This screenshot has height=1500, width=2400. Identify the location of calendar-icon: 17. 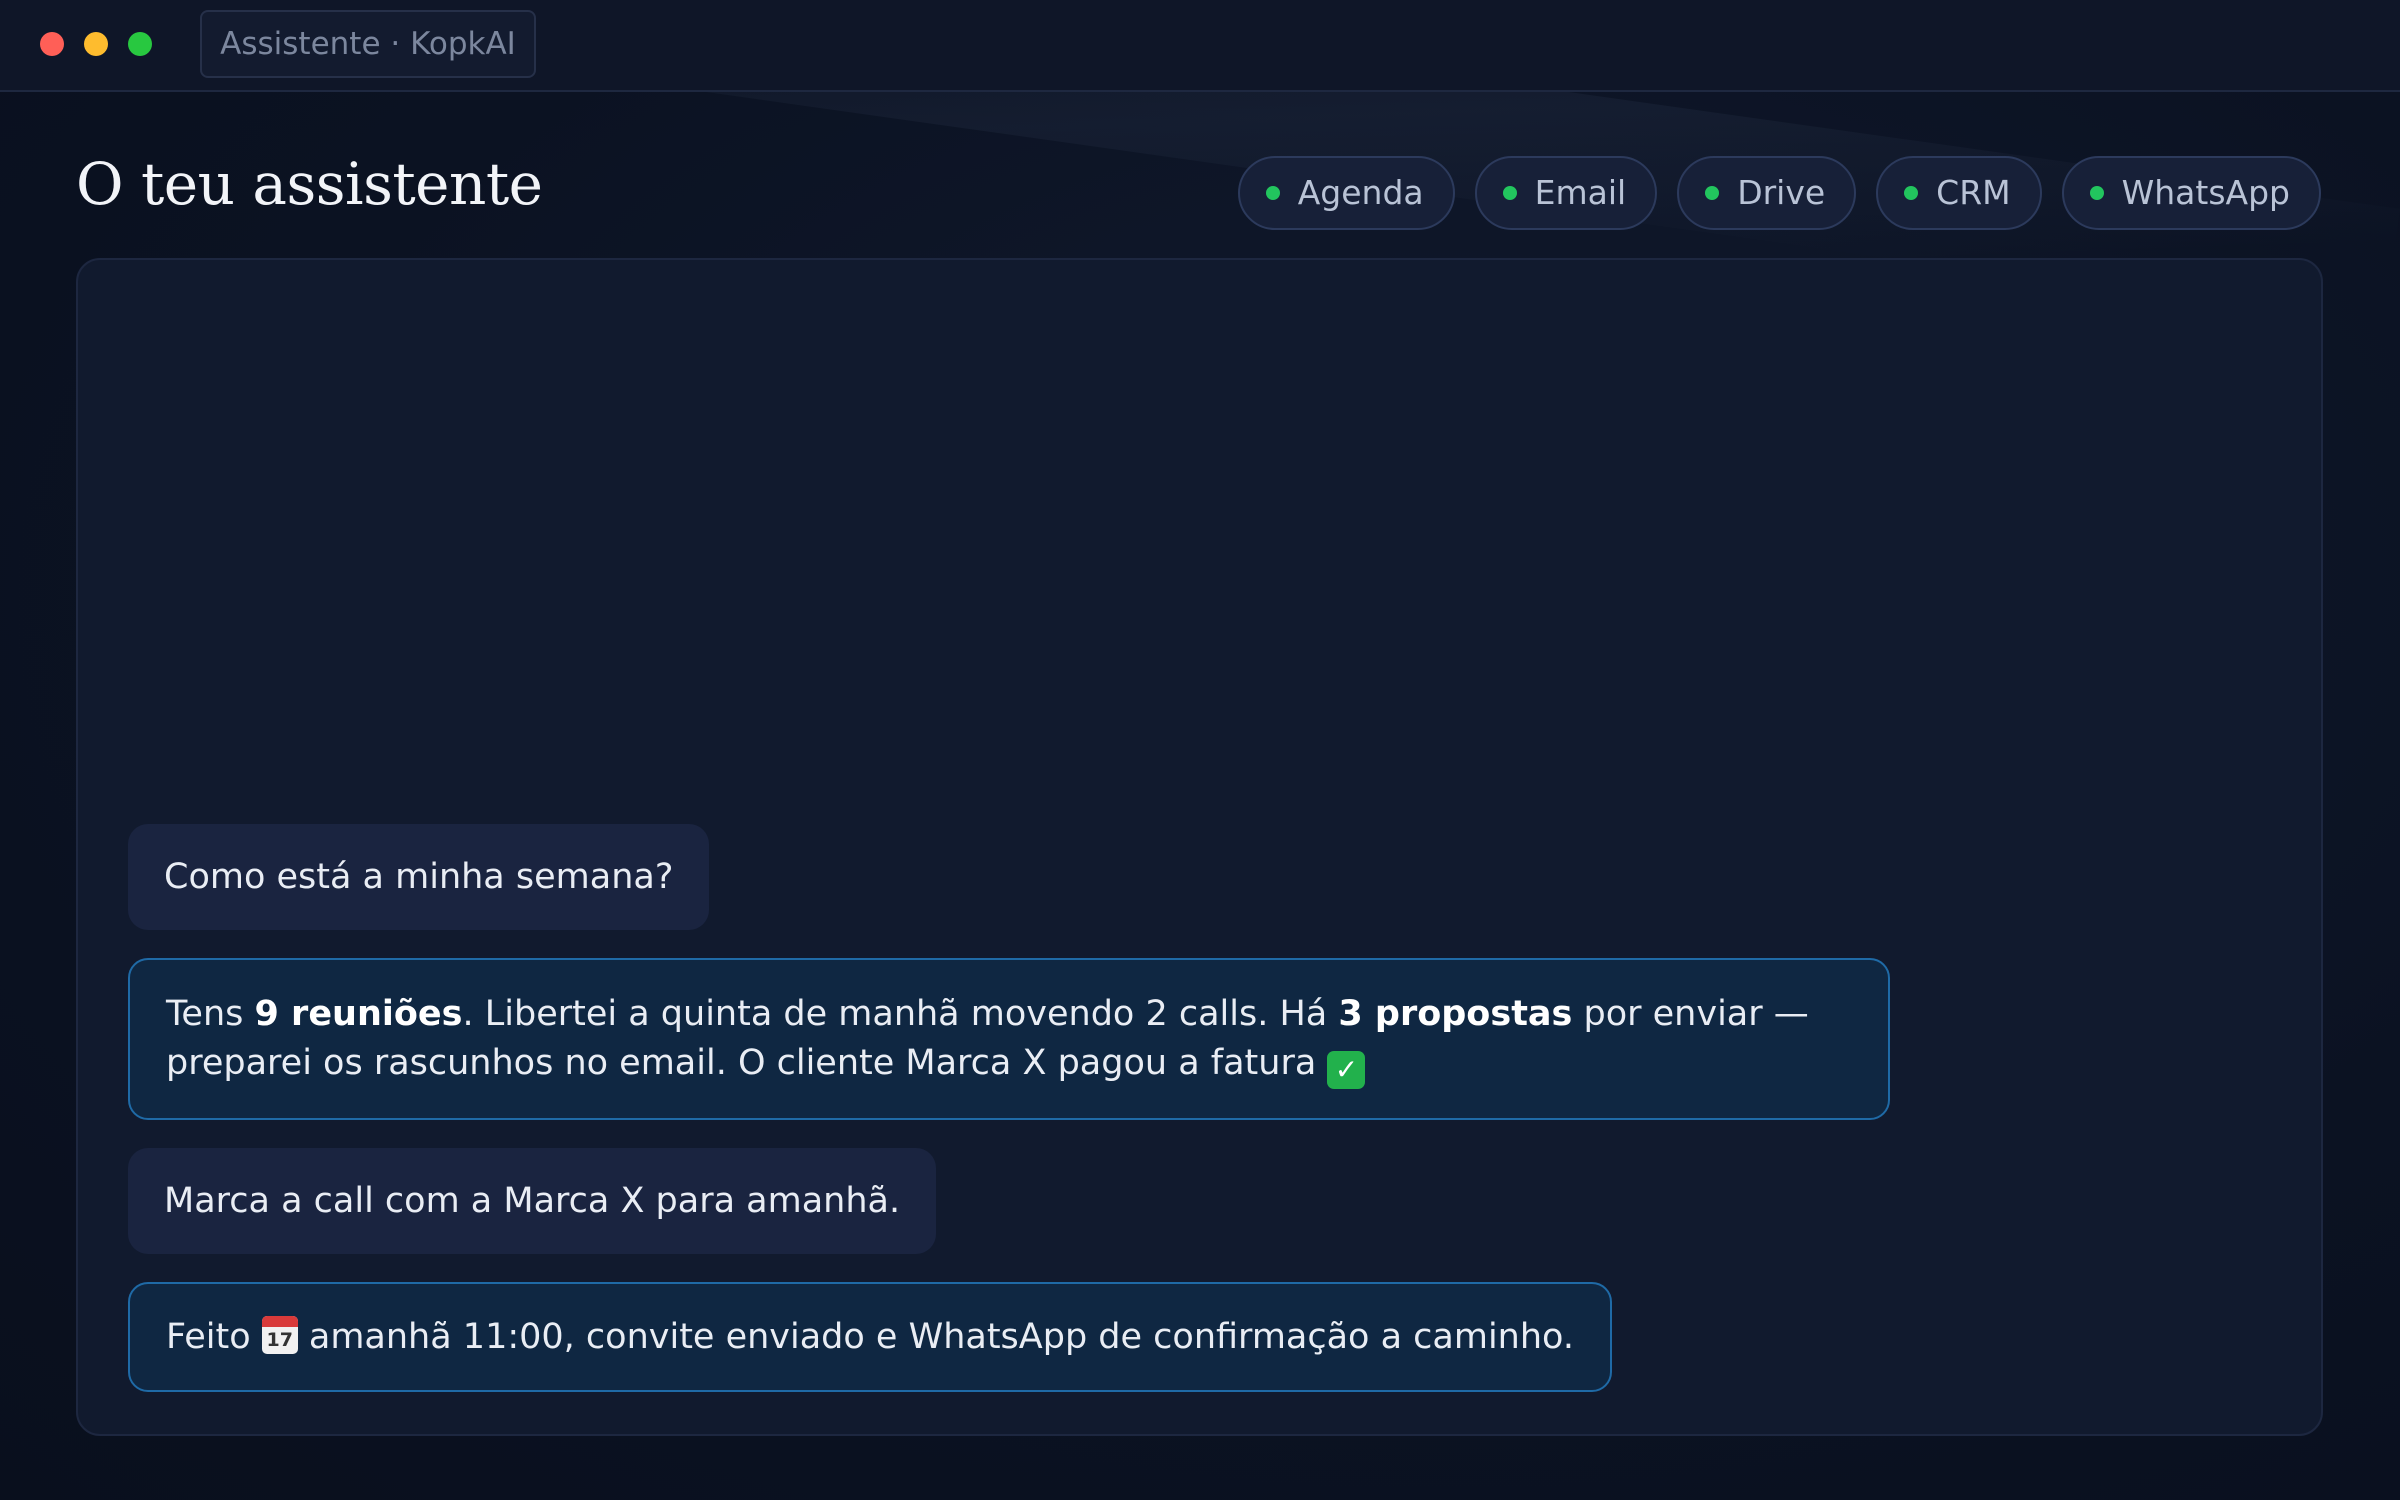
(279, 1335).